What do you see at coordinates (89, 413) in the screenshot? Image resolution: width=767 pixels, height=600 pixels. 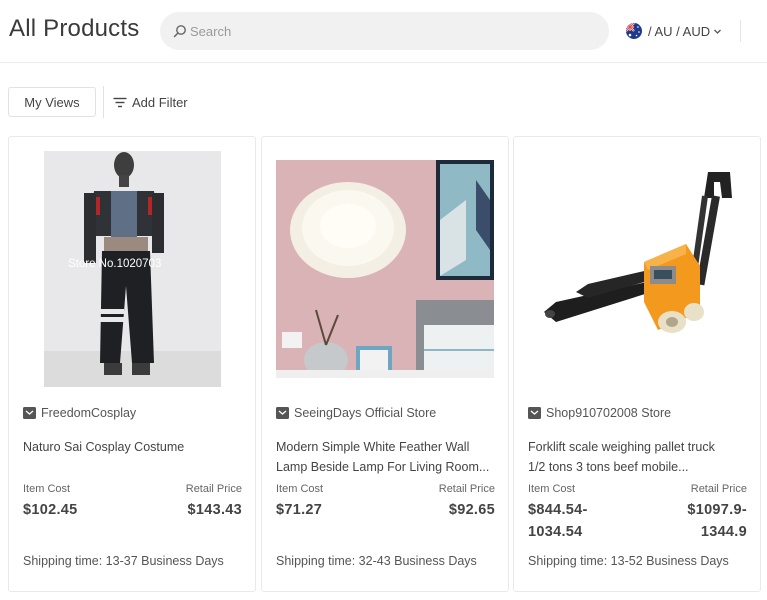 I see `store-name: FreedomCosplay` at bounding box center [89, 413].